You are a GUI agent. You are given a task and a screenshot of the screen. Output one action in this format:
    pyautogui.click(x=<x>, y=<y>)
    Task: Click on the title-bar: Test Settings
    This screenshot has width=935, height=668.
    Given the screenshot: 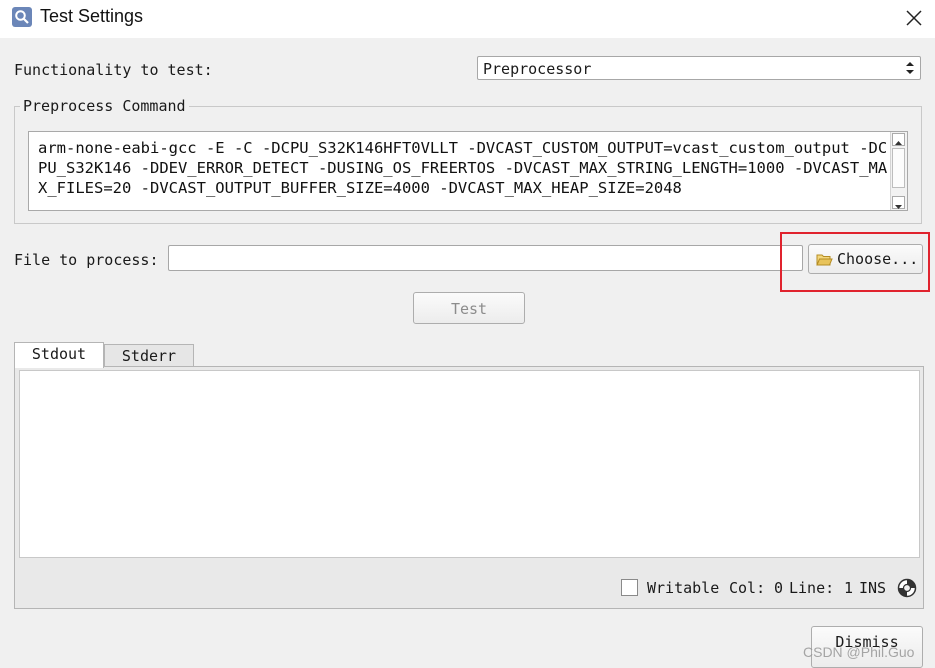 What is the action you would take?
    pyautogui.click(x=467, y=19)
    